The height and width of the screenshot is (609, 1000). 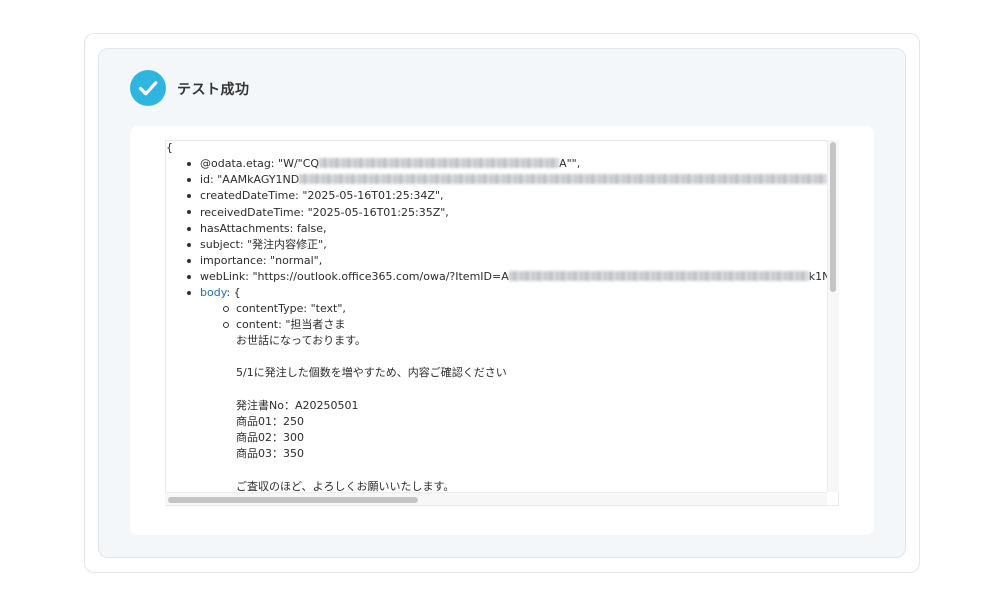 What do you see at coordinates (213, 90) in the screenshot?
I see `result-title: テスト成功` at bounding box center [213, 90].